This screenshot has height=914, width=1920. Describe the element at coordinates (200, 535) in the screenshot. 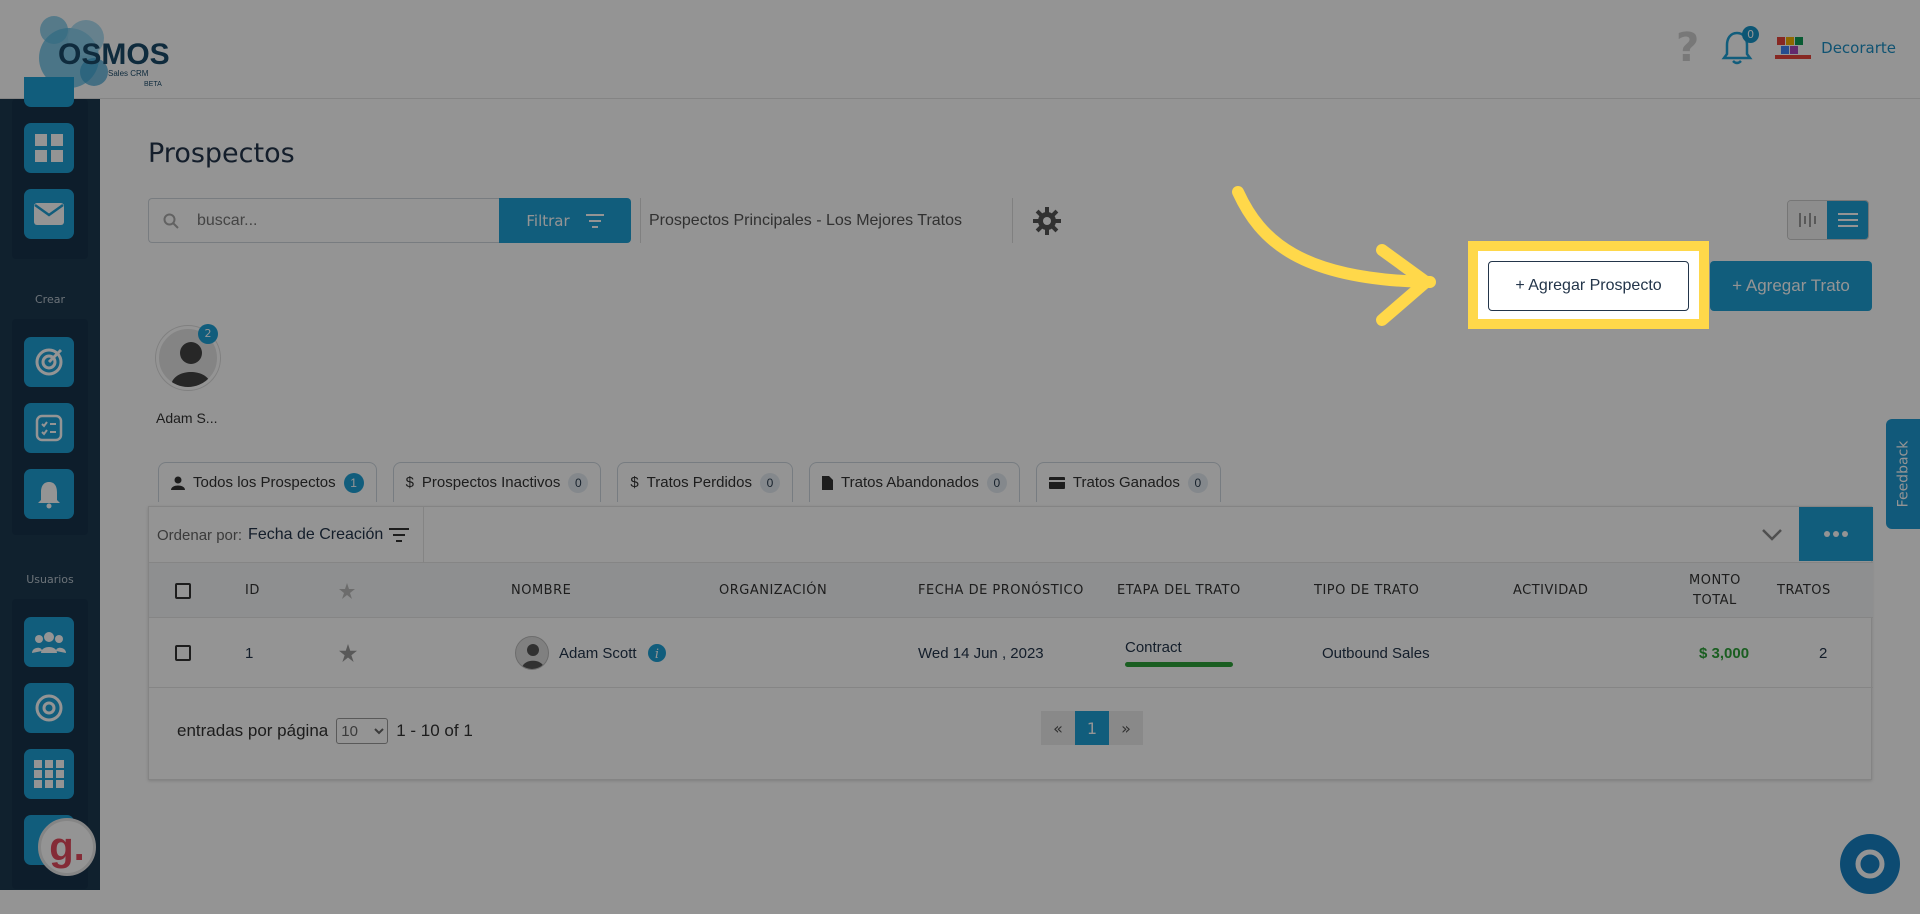

I see `sort-label: Ordenar por:` at that location.